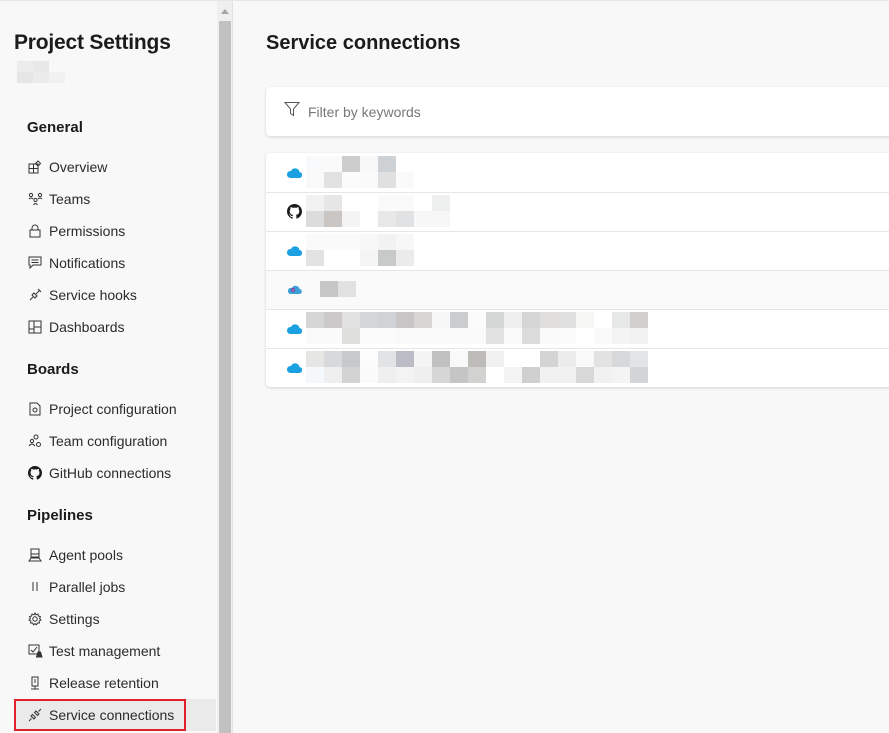  I want to click on filter-bar, so click(577, 111).